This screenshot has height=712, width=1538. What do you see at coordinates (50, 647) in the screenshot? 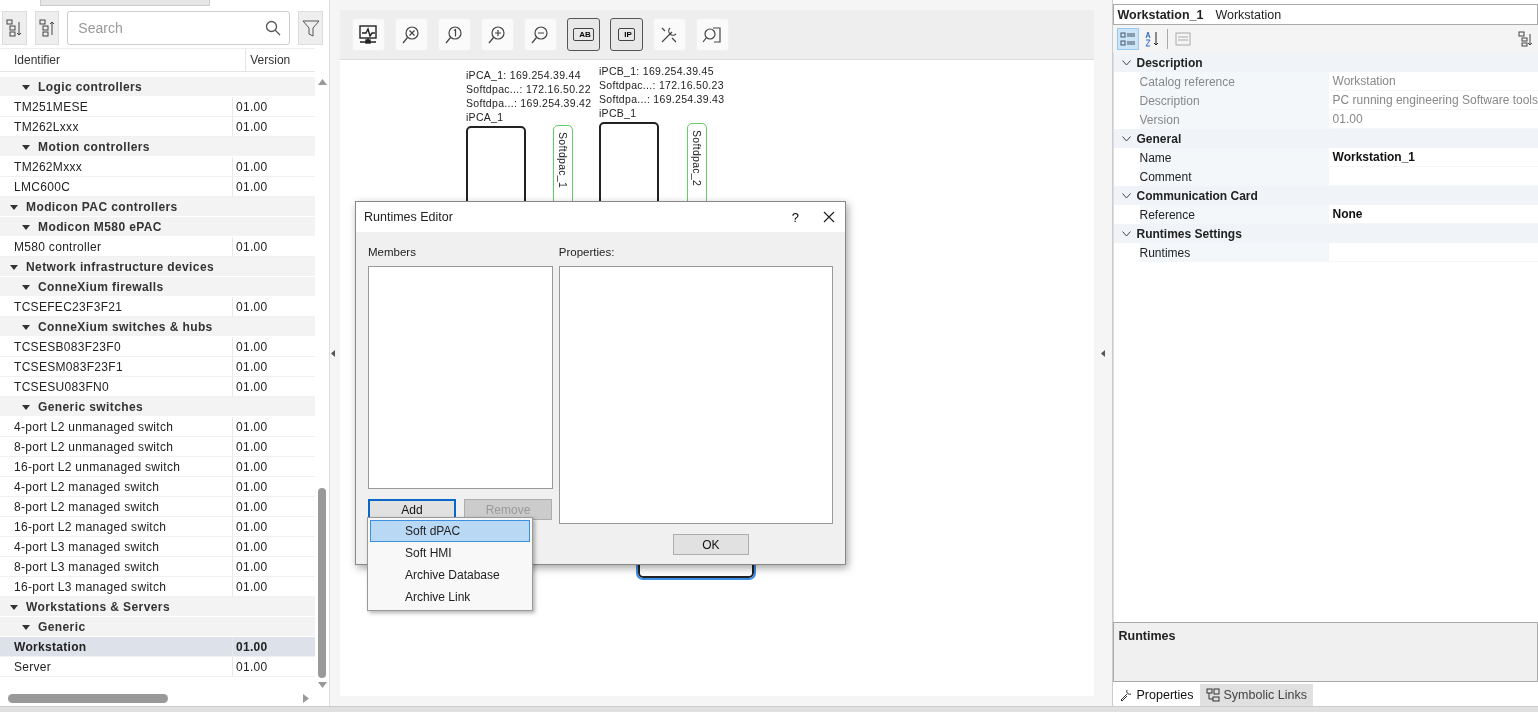
I see `identifier-cell-text: Workstation` at bounding box center [50, 647].